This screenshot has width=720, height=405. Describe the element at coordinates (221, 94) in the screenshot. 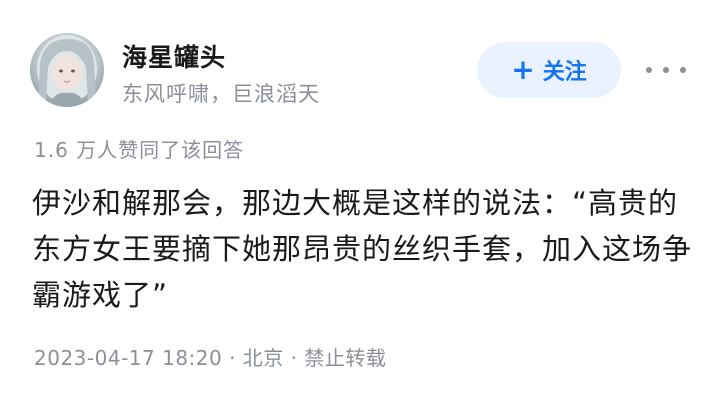

I see `author-bio: 东风呼啸，巨浪滔天` at that location.